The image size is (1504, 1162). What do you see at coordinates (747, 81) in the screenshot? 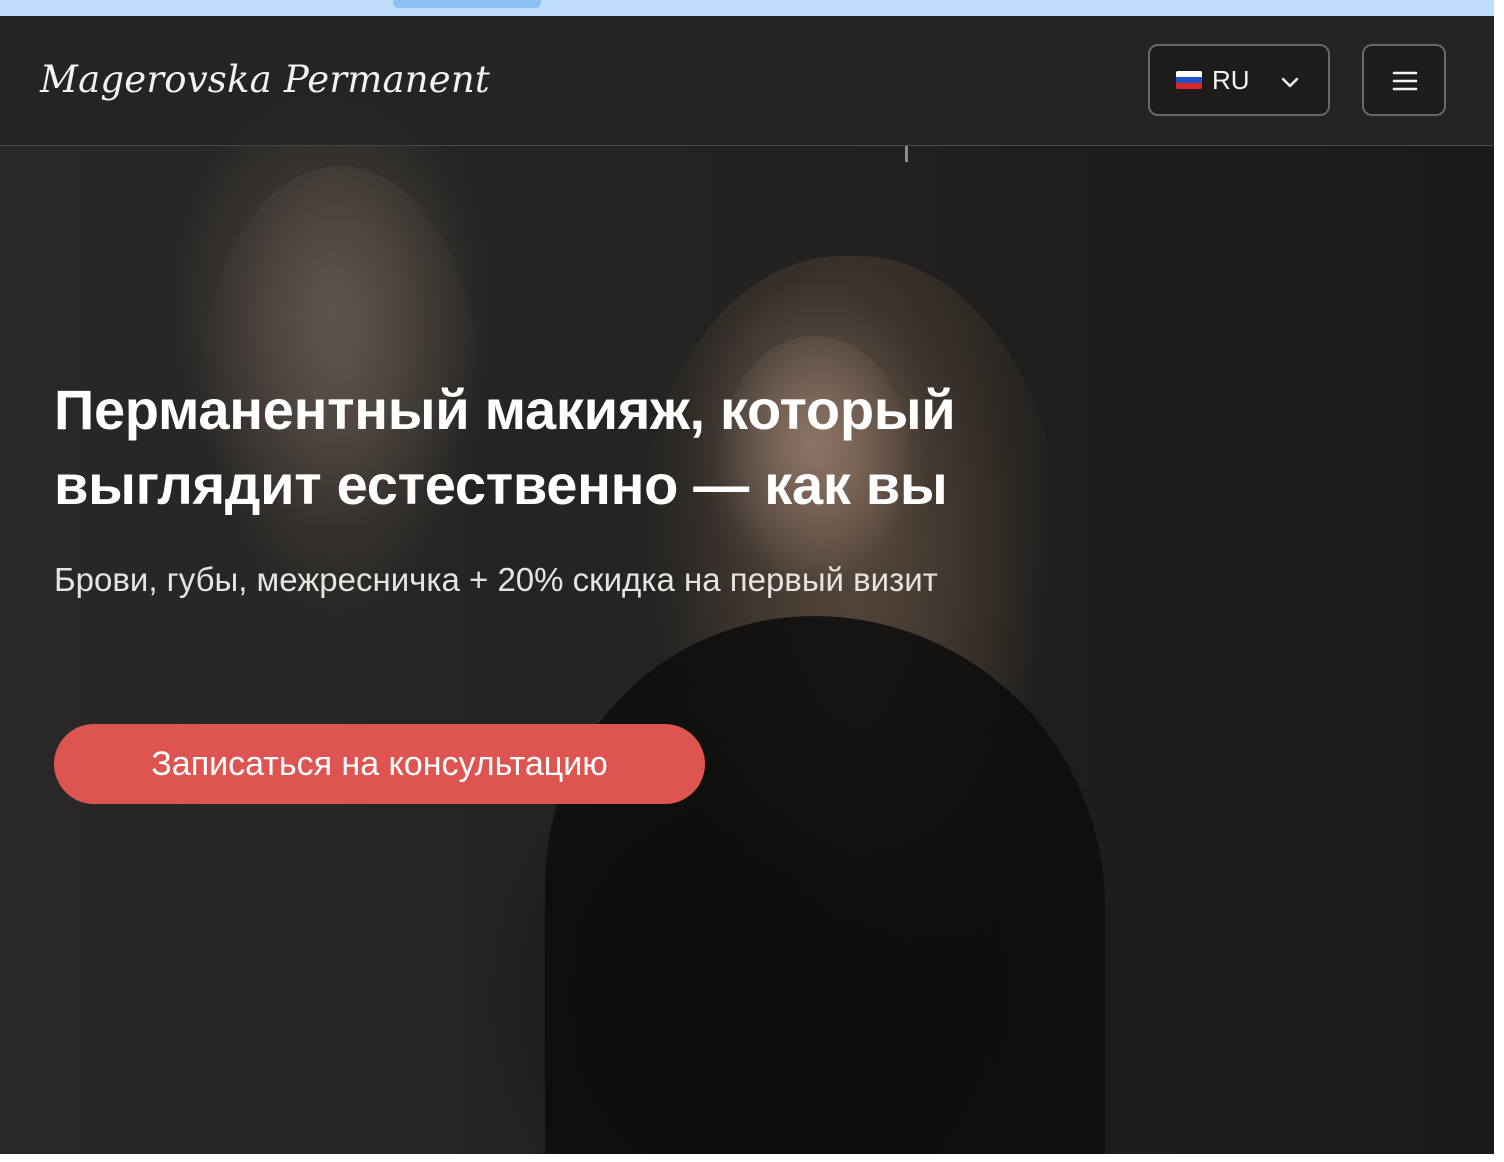
I see `site-header: Magerovska Permanent RU` at bounding box center [747, 81].